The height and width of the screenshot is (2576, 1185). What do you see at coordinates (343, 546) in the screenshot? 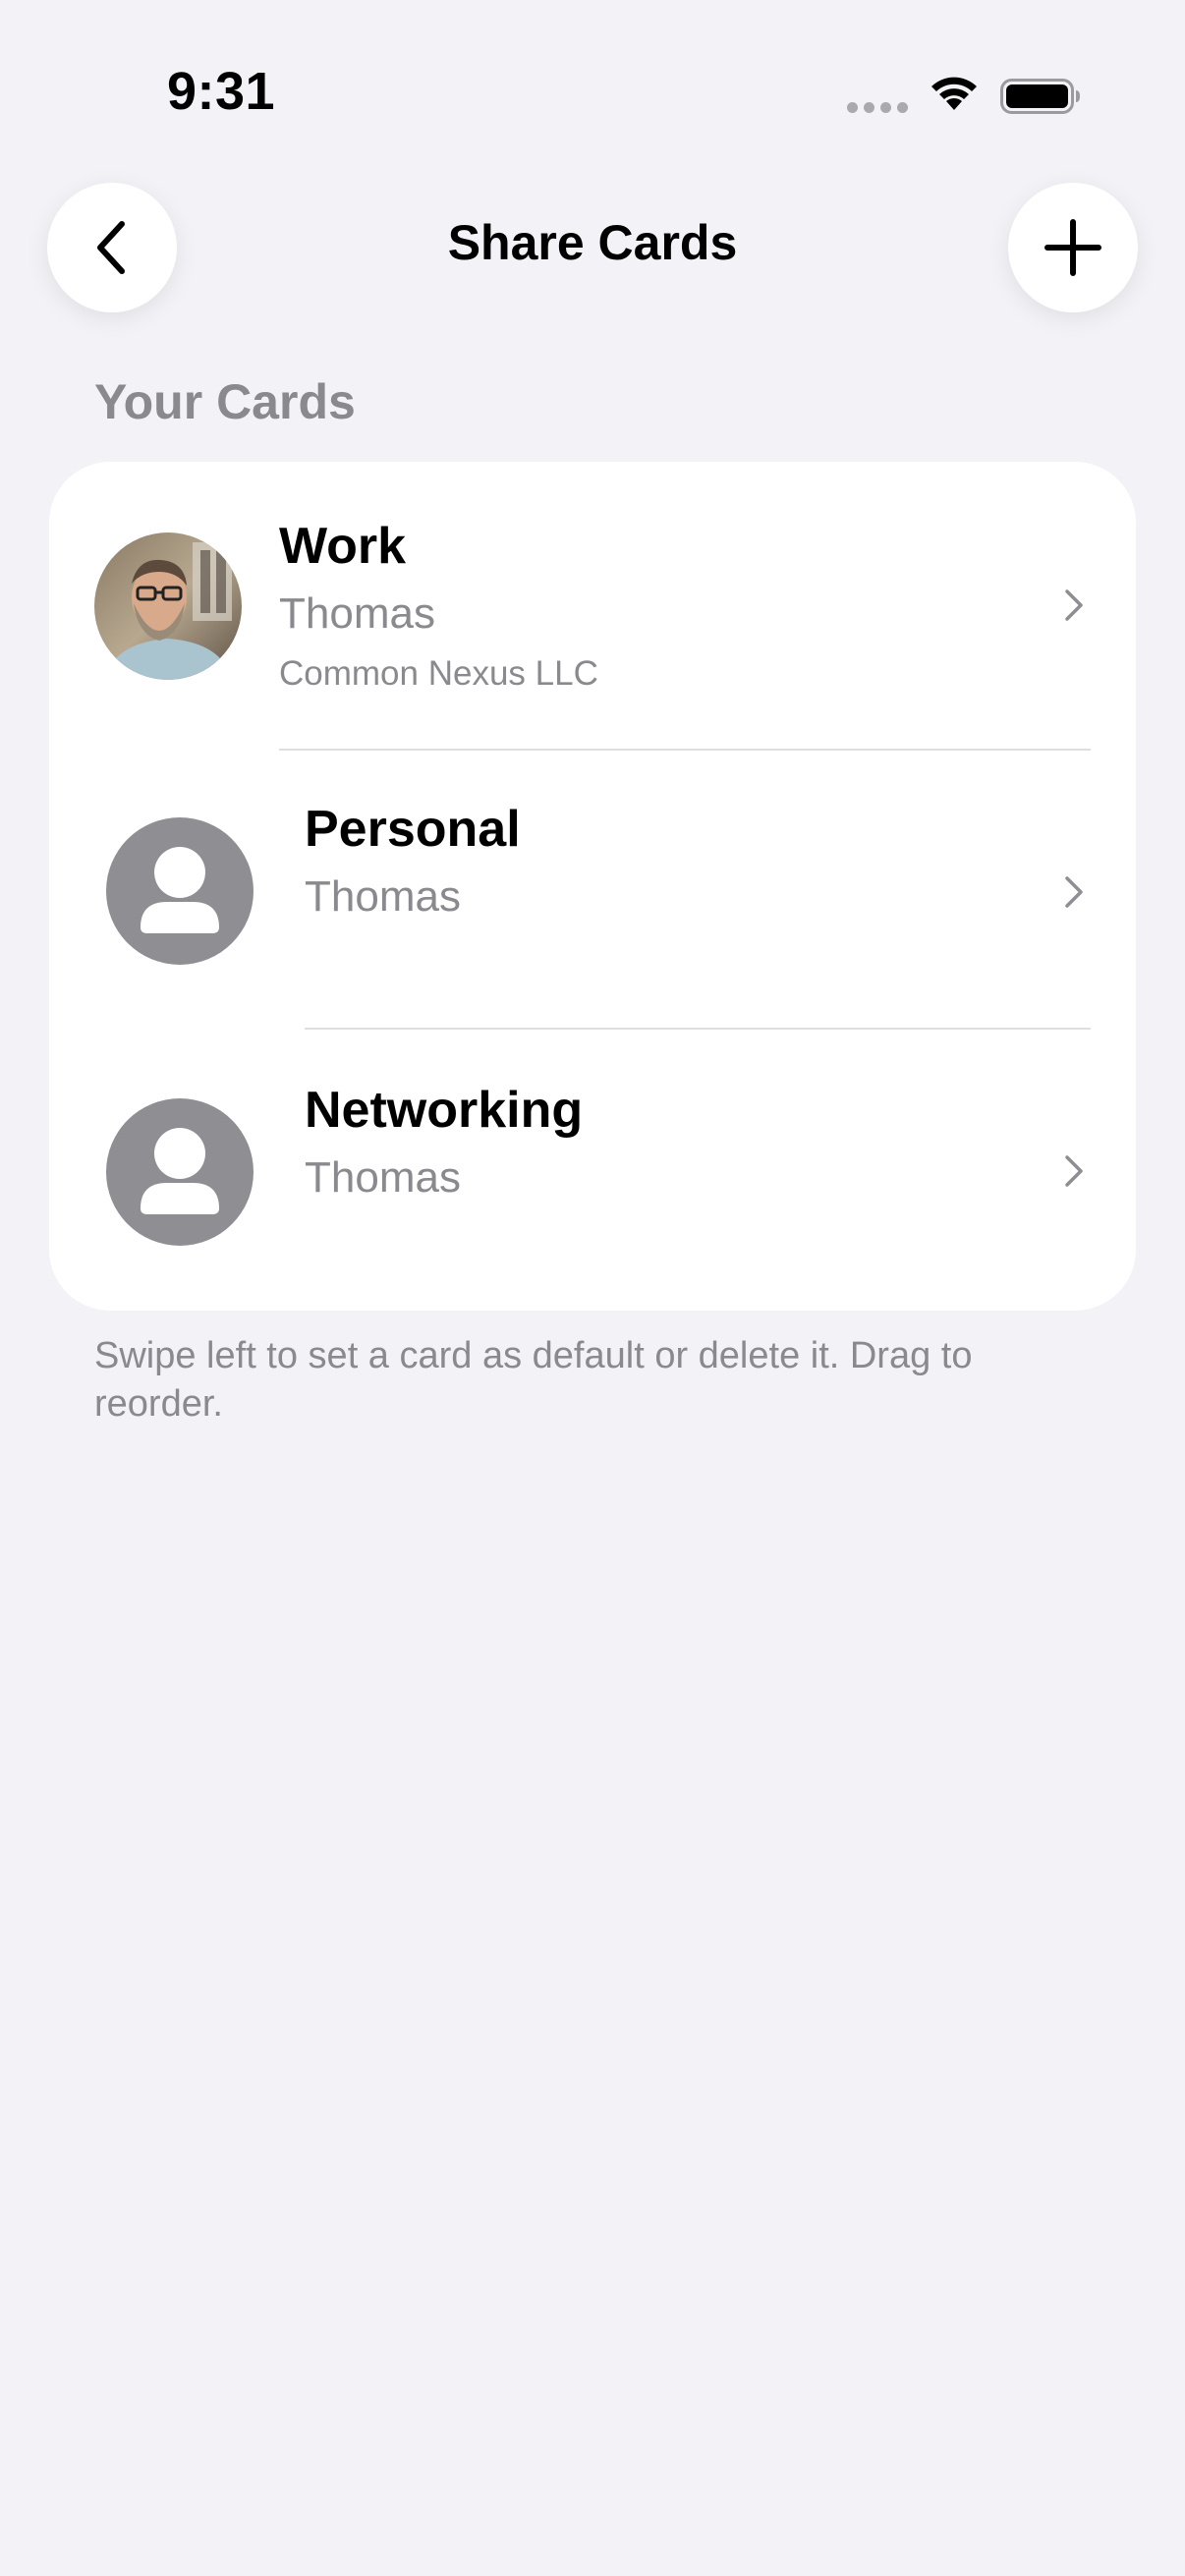
I see `card-title: Work` at bounding box center [343, 546].